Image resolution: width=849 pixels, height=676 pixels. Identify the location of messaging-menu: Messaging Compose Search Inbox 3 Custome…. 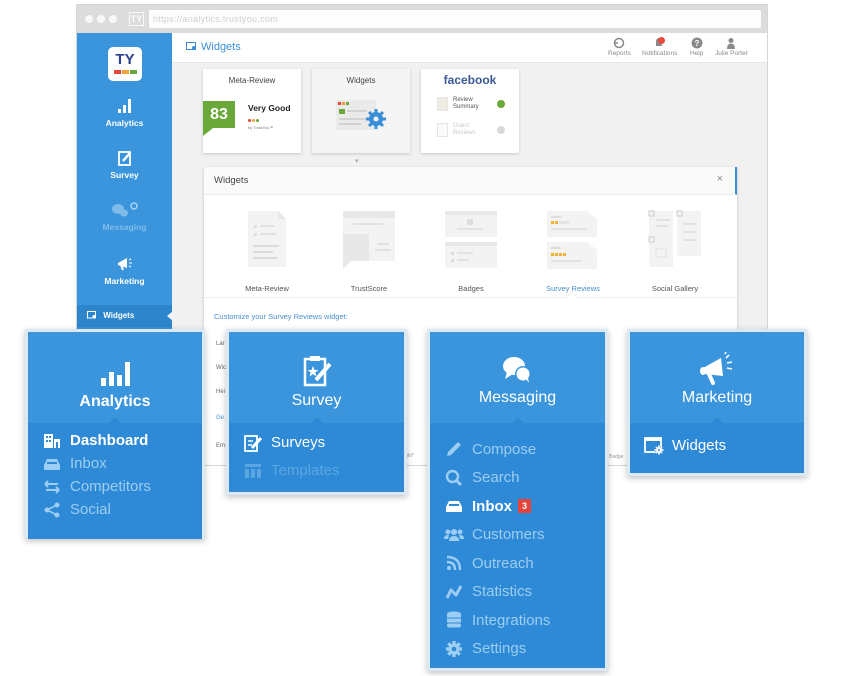
(517, 500).